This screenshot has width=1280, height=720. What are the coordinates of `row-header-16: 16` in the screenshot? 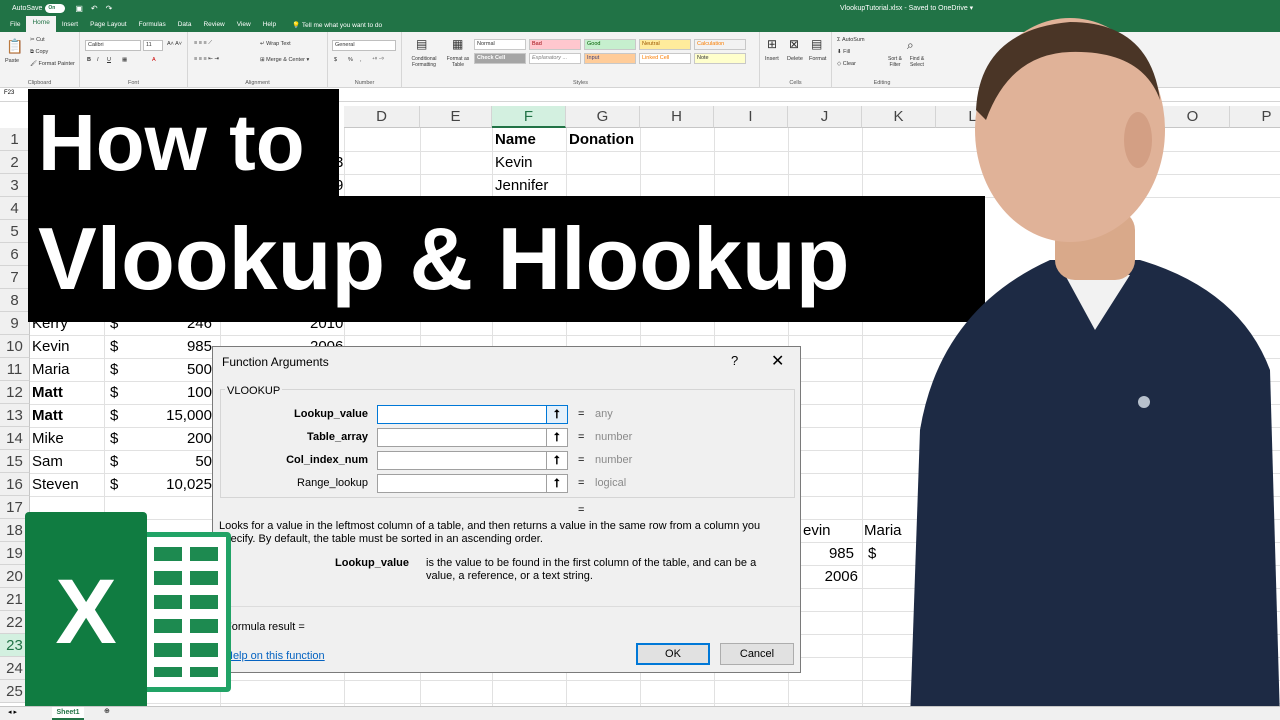 It's located at (15, 484).